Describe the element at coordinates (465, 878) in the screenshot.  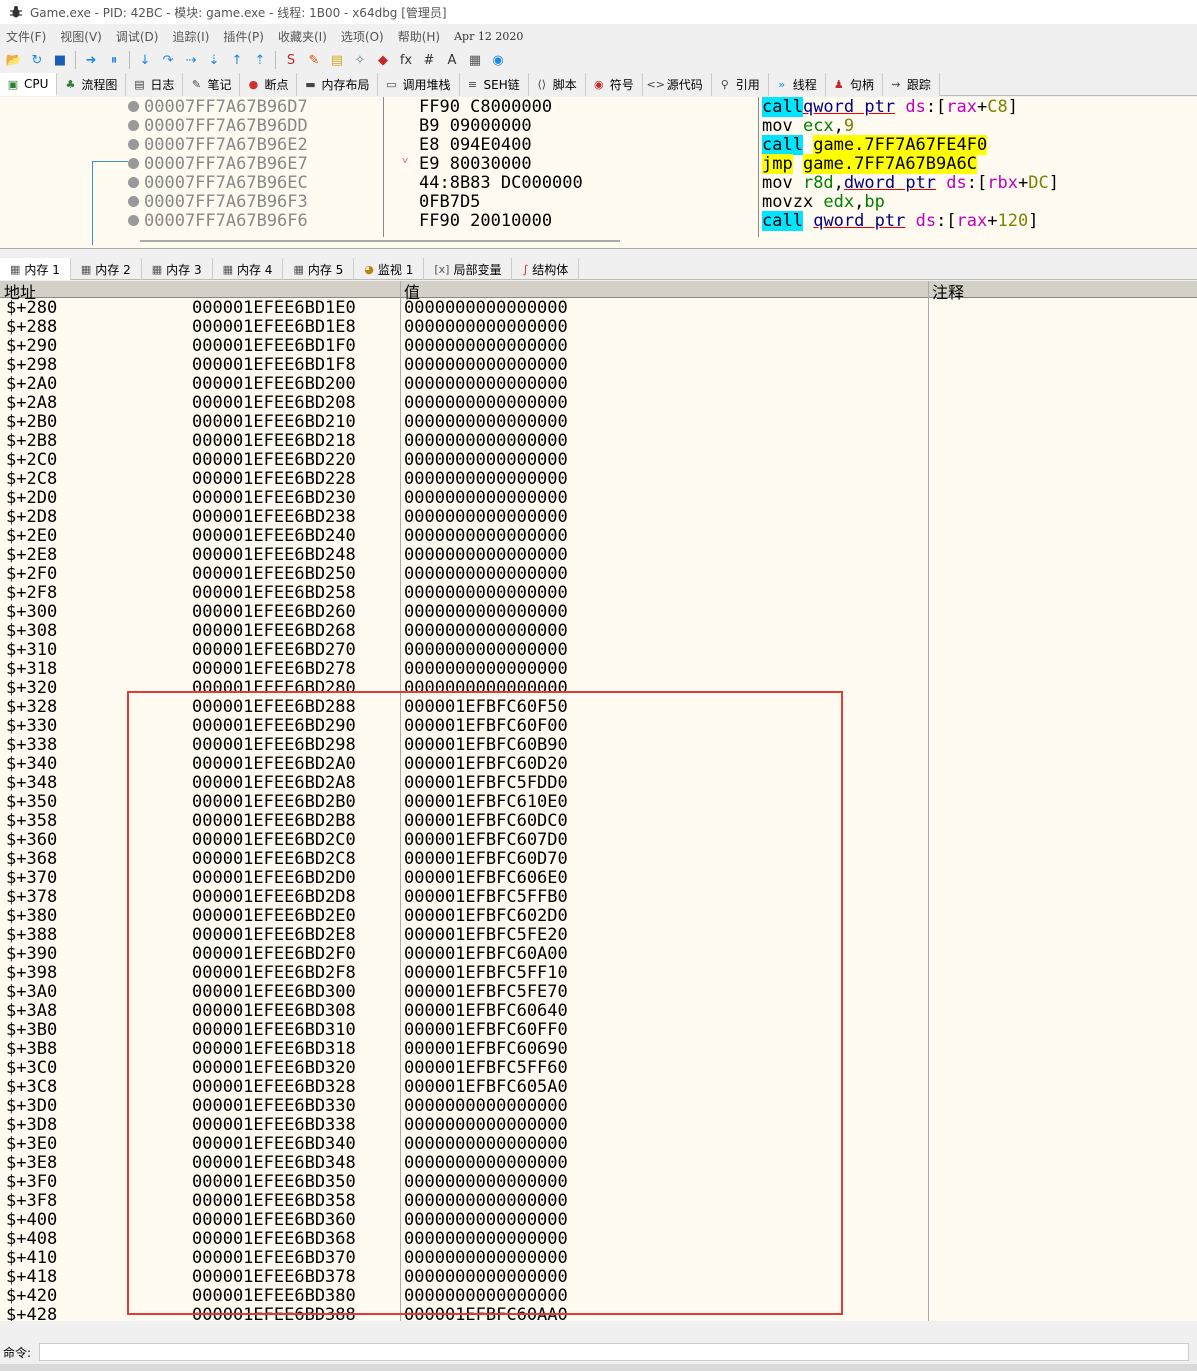
I see `dump-row: $+370 000001EFEE6BD2D0 000001EFBFC606E0` at that location.